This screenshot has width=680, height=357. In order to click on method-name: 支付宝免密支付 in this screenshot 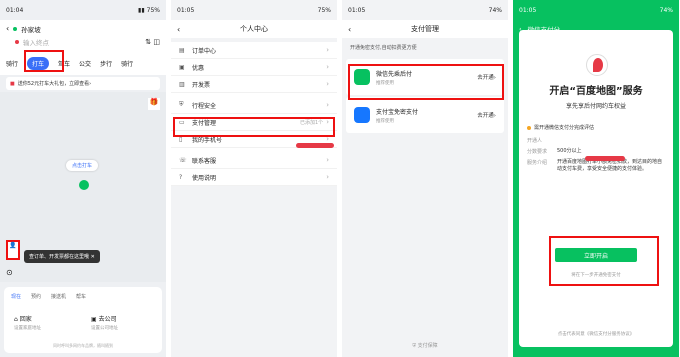, I will do `click(397, 112)`.